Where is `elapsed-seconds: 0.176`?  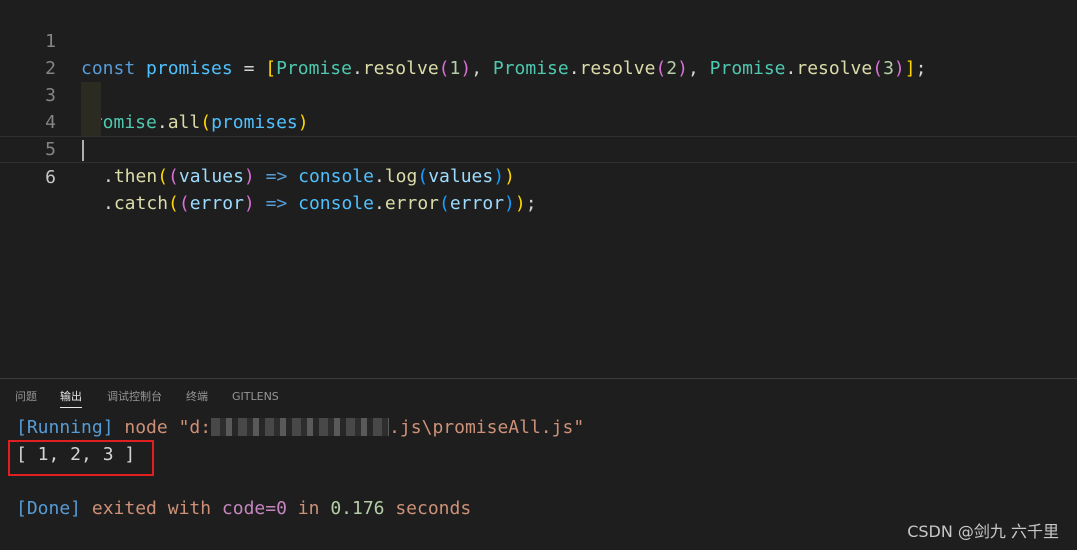
elapsed-seconds: 0.176 is located at coordinates (357, 508).